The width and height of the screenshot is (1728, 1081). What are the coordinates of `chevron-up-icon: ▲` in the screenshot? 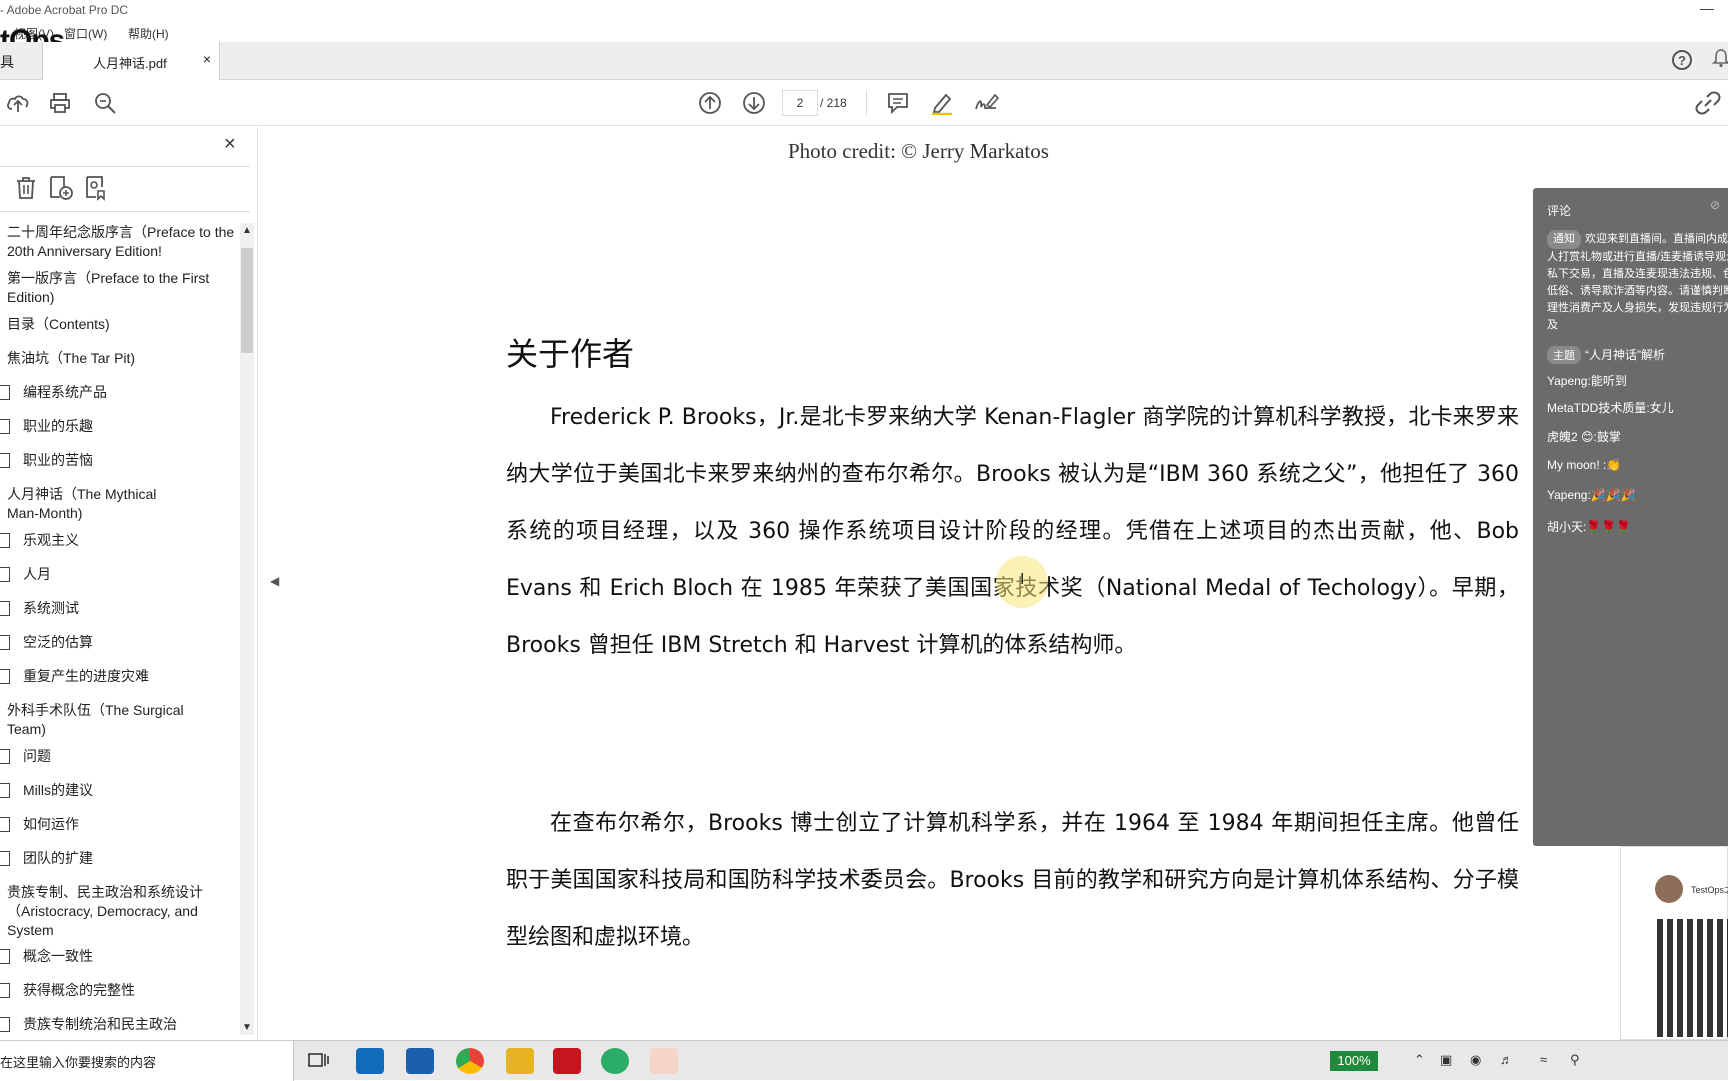 It's located at (247, 230).